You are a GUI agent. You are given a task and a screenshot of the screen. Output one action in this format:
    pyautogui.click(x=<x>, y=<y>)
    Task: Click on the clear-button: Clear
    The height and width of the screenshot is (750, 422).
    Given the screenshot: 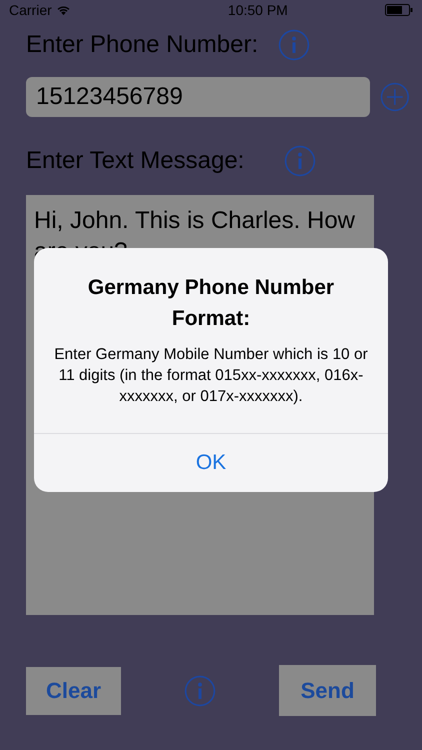 What is the action you would take?
    pyautogui.click(x=73, y=690)
    